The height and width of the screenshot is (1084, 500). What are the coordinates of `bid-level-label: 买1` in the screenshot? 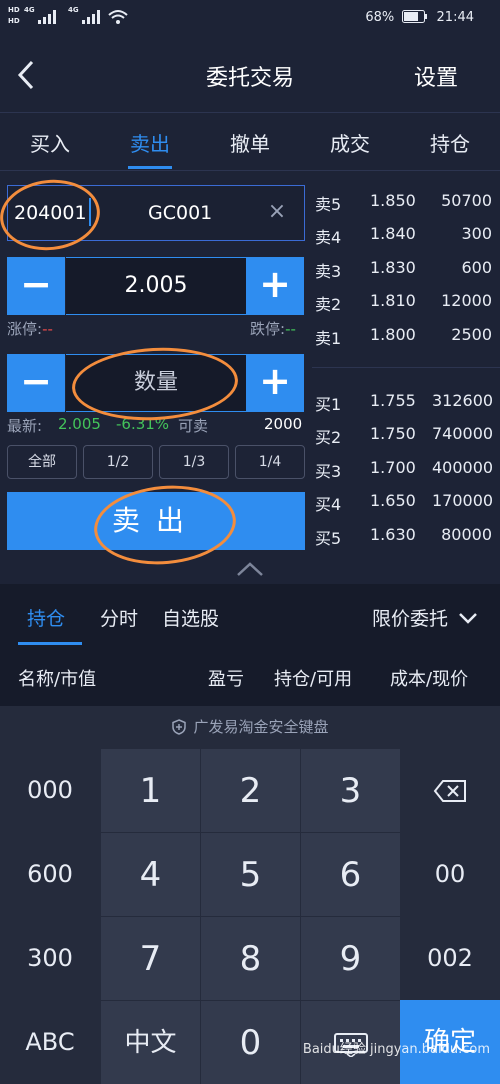 It's located at (328, 404).